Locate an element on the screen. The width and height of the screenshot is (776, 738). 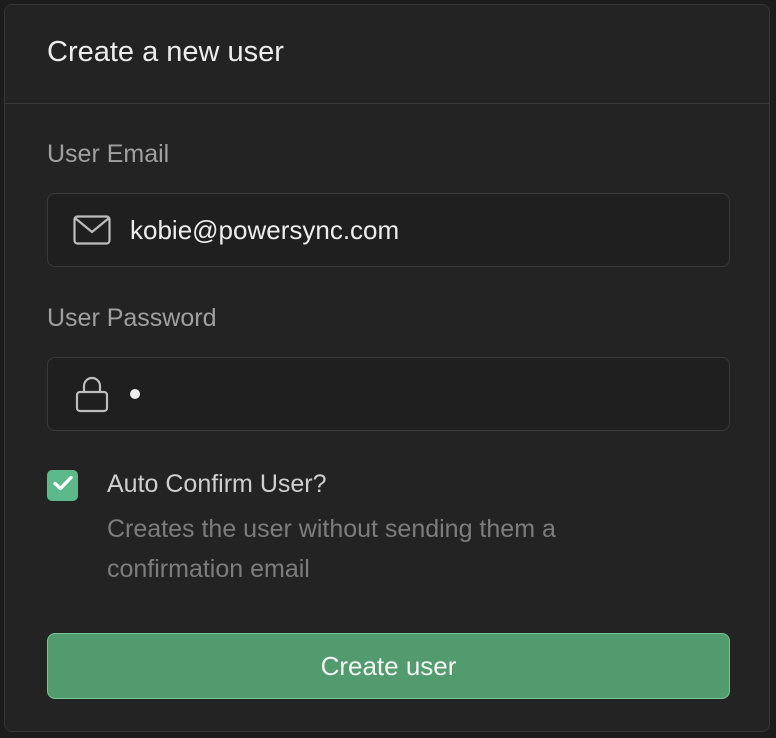
email-label: User Email is located at coordinates (108, 154).